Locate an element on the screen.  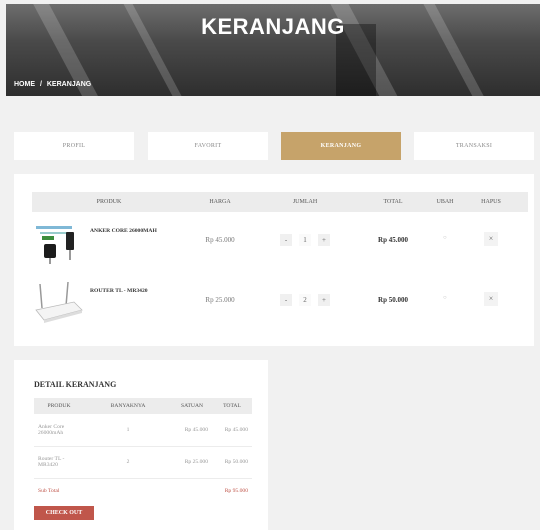
breadcrumb-current: KERANJANG is located at coordinates (69, 84).